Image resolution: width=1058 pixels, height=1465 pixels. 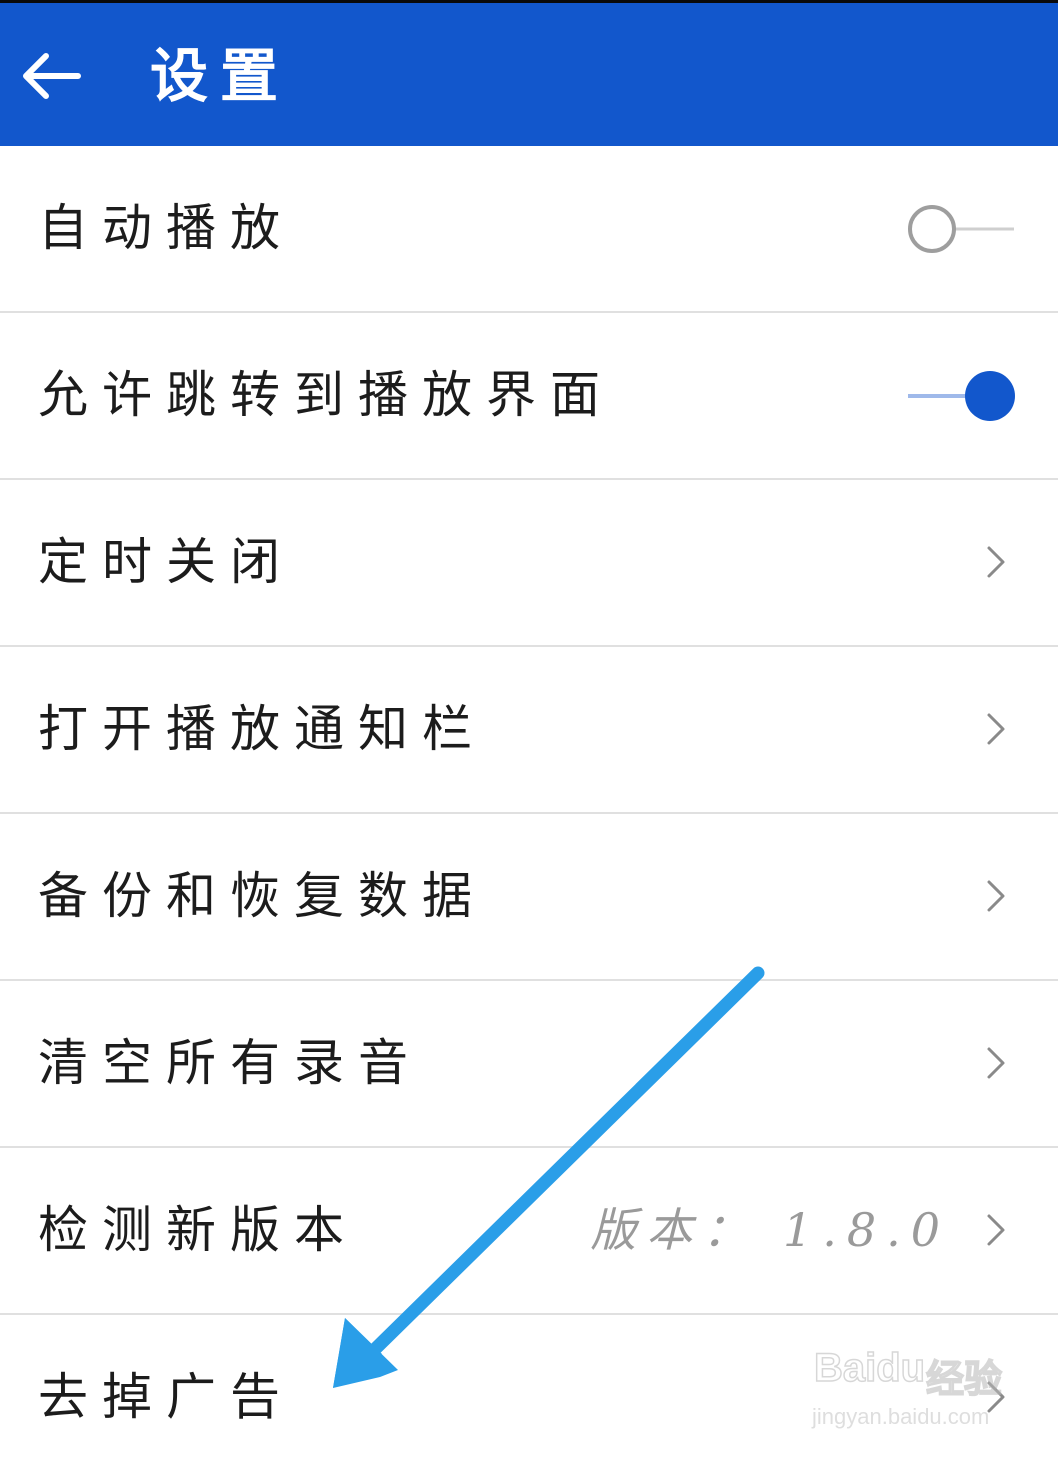 I want to click on setting-label: 允许跳转到播放界面, so click(x=326, y=395).